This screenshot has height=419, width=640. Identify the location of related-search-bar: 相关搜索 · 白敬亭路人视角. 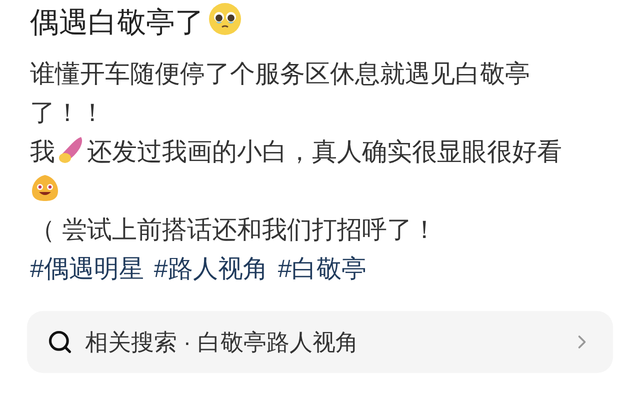
(320, 342).